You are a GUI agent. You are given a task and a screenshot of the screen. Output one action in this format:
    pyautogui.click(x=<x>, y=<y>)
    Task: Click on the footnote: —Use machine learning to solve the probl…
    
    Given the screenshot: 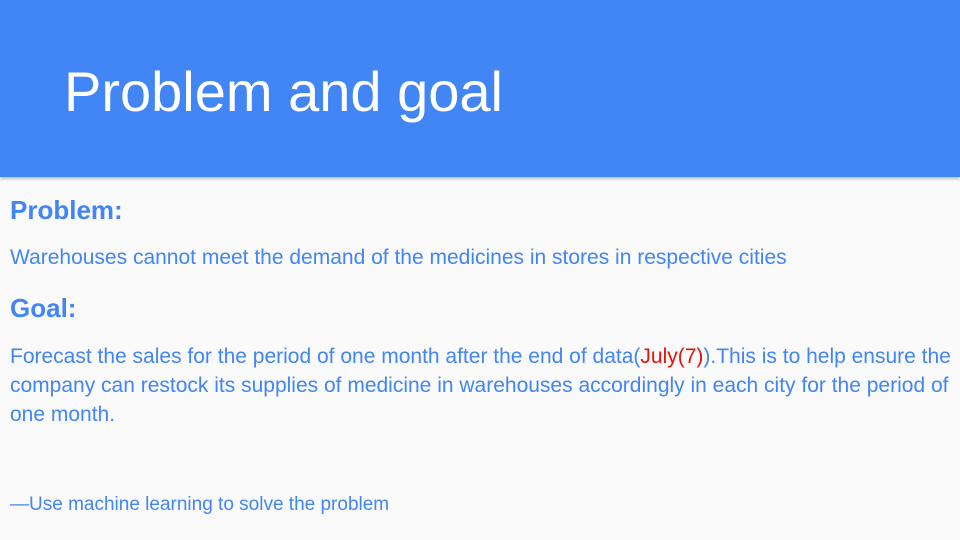 What is the action you would take?
    pyautogui.click(x=200, y=504)
    